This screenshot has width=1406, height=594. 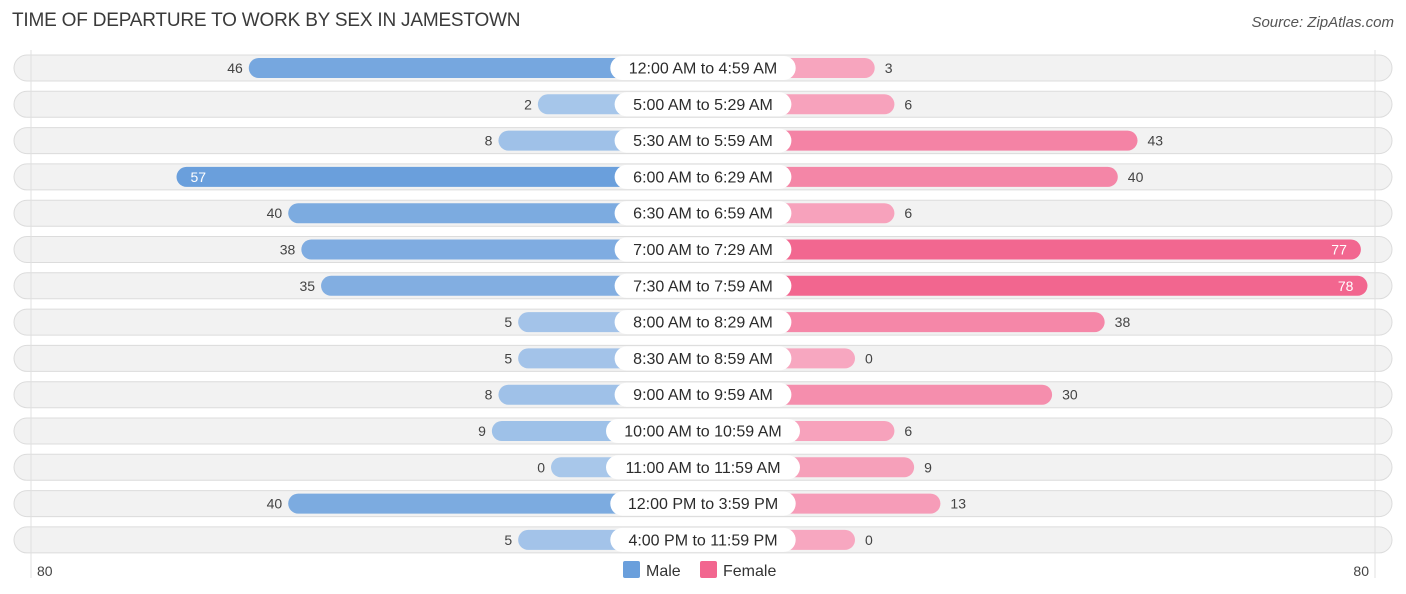 What do you see at coordinates (1156, 141) in the screenshot?
I see `value-label-female: 43` at bounding box center [1156, 141].